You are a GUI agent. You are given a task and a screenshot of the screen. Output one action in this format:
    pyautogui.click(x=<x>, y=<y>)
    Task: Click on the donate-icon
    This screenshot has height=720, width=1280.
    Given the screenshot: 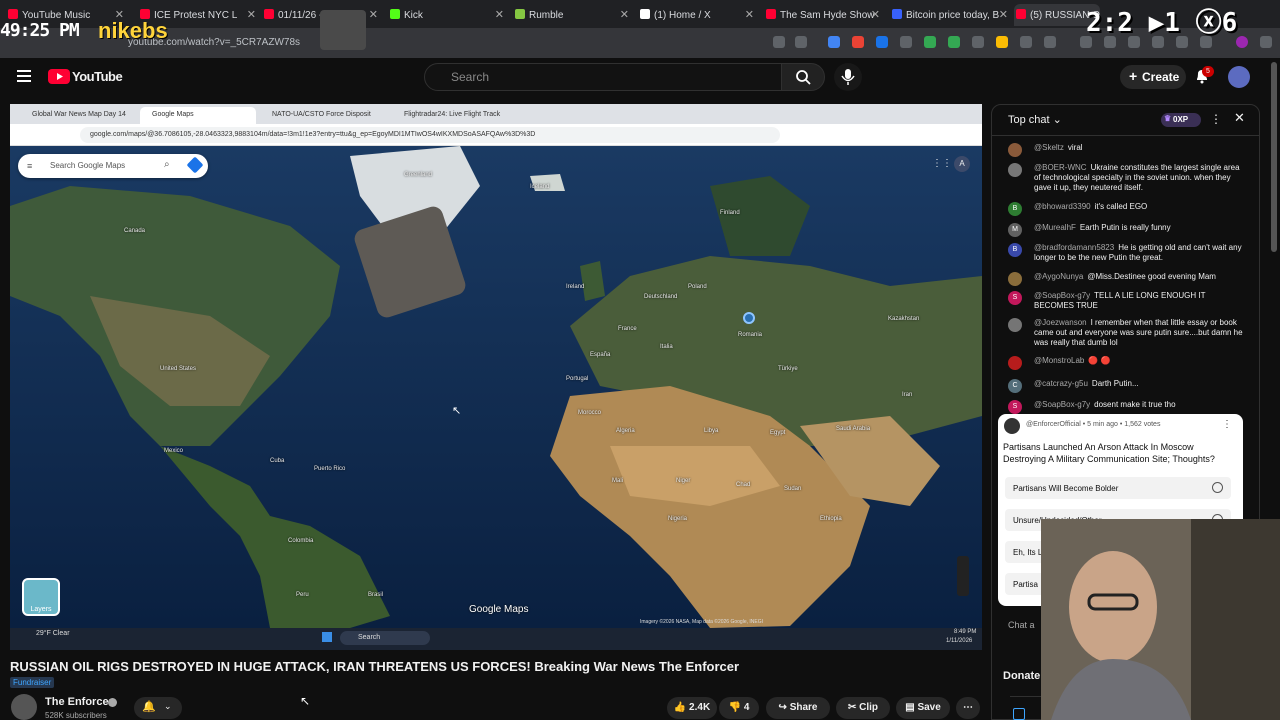 What is the action you would take?
    pyautogui.click(x=1019, y=714)
    